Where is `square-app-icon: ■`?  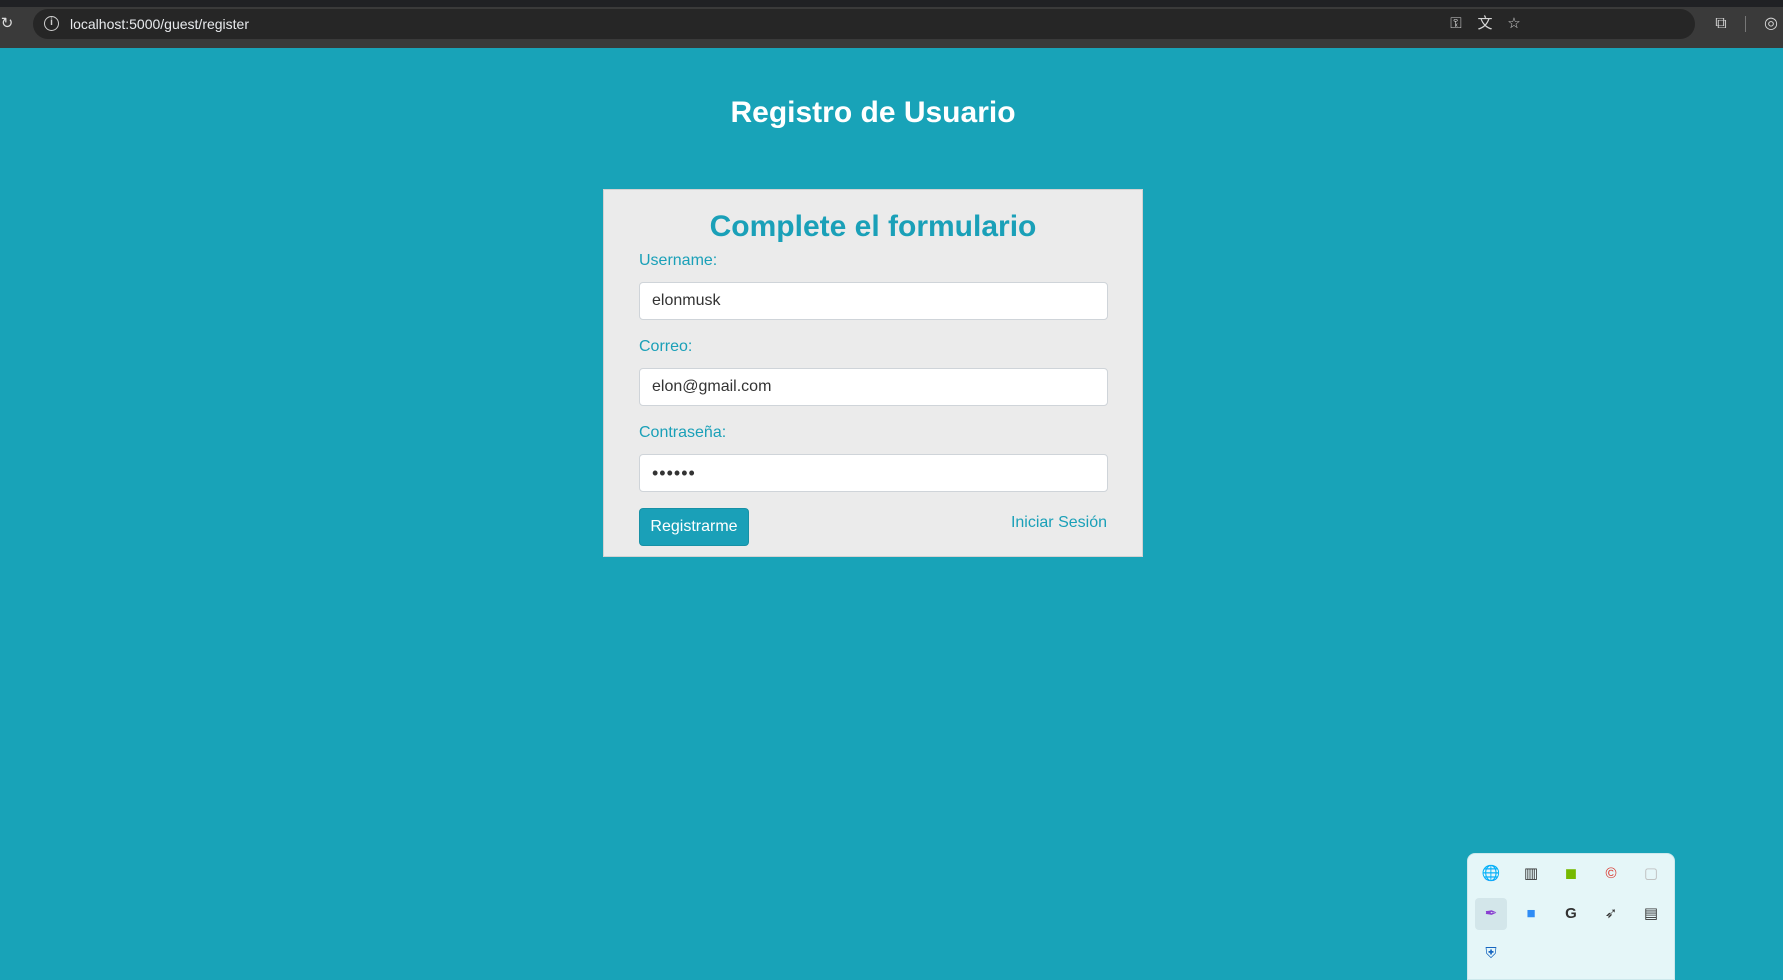
square-app-icon: ■ is located at coordinates (1531, 914).